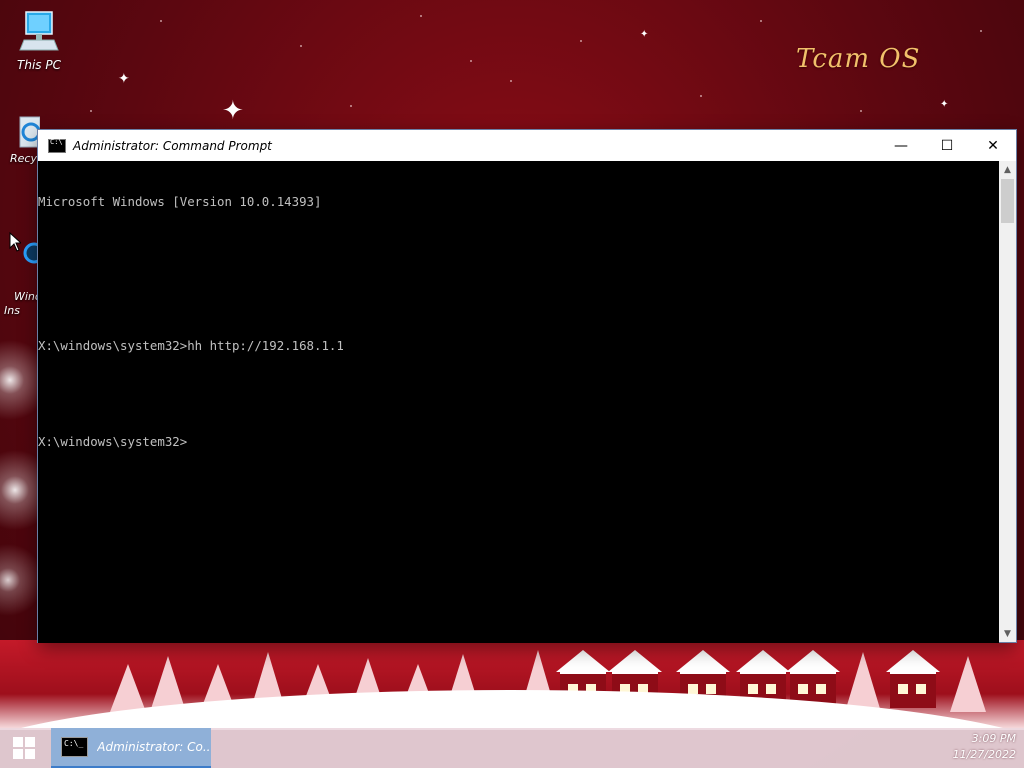 The image size is (1024, 768). What do you see at coordinates (39, 31) in the screenshot?
I see `computer-icon` at bounding box center [39, 31].